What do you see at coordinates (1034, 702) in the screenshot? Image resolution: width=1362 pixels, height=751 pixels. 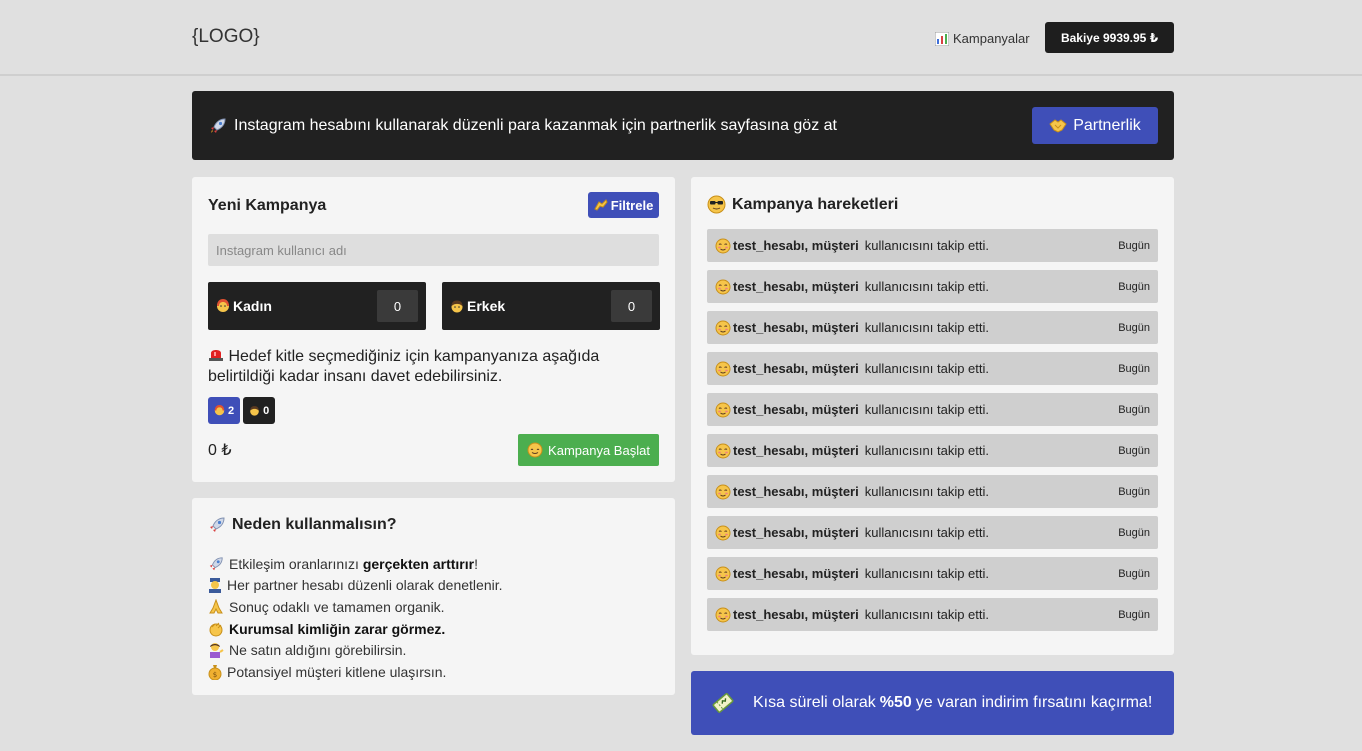 I see `discount-post-text: ye varan indirim fırsatını kaçırma!` at bounding box center [1034, 702].